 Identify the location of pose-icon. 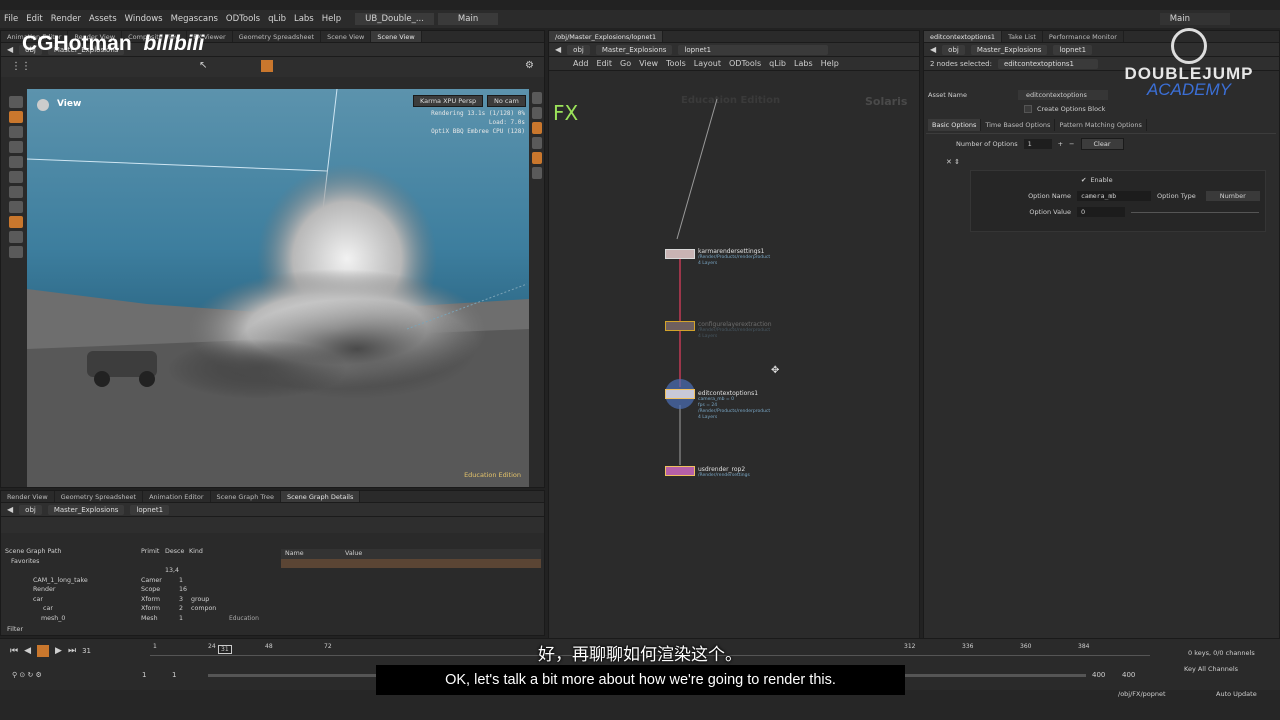
(16, 132).